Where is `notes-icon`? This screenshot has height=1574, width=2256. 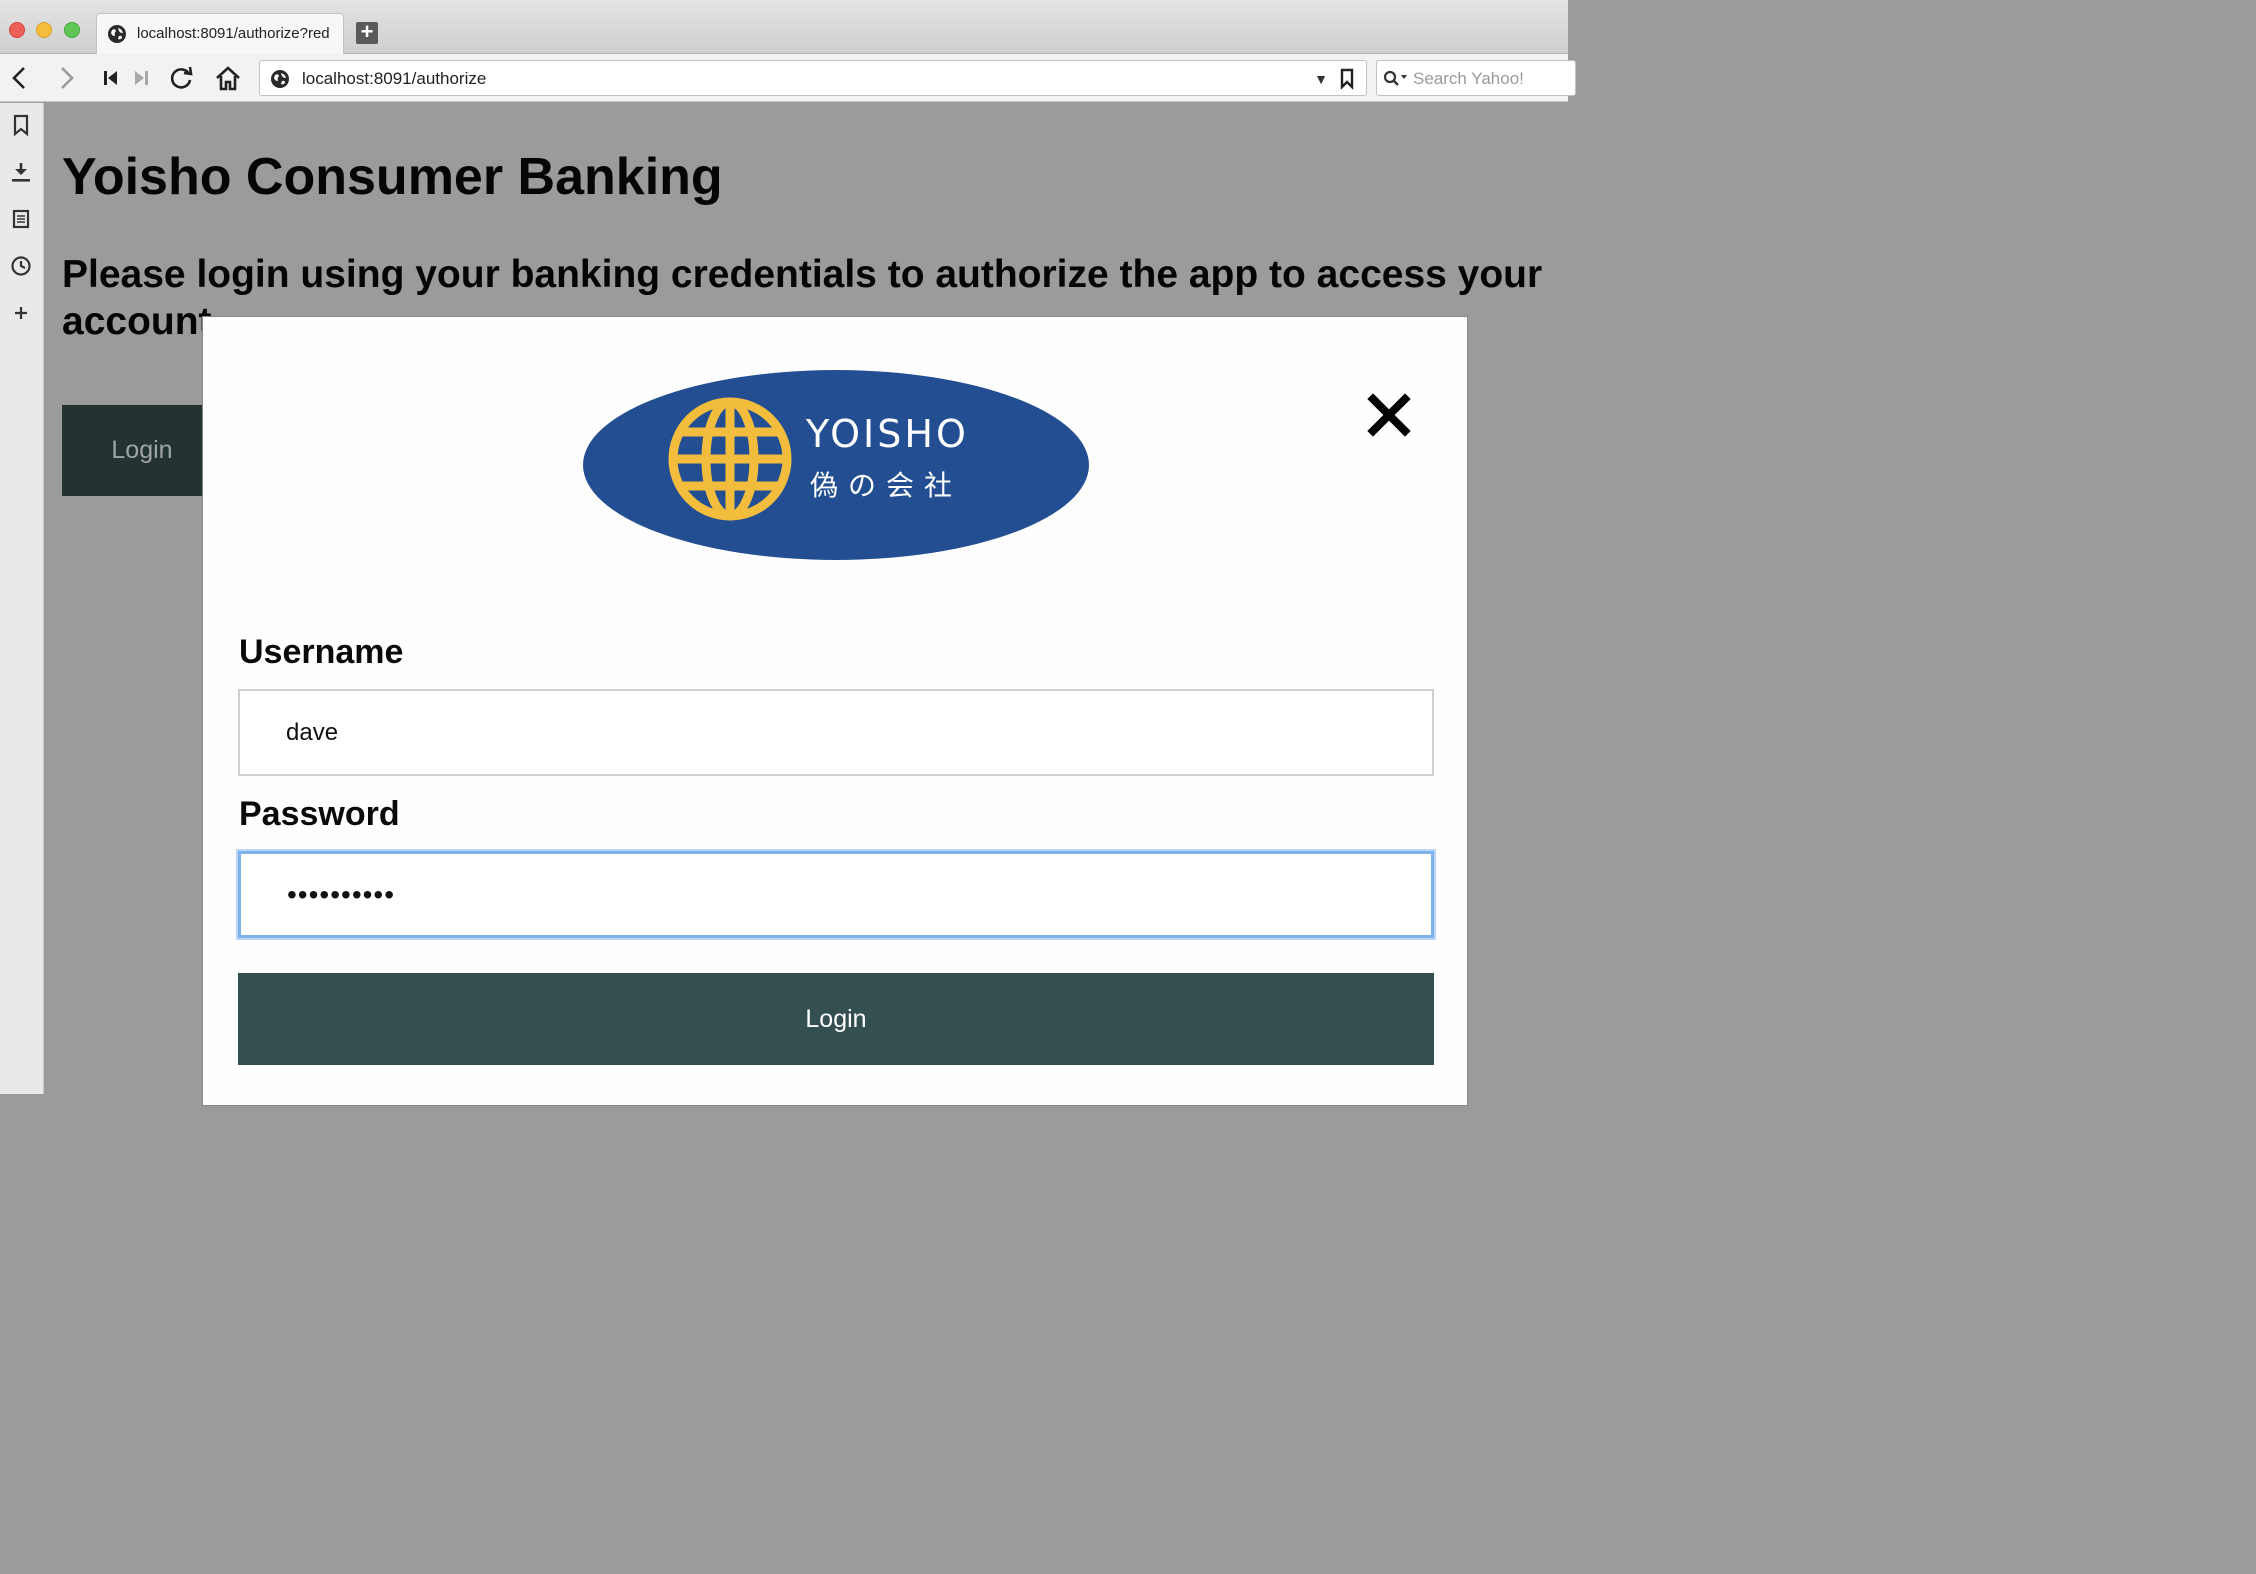 notes-icon is located at coordinates (21, 219).